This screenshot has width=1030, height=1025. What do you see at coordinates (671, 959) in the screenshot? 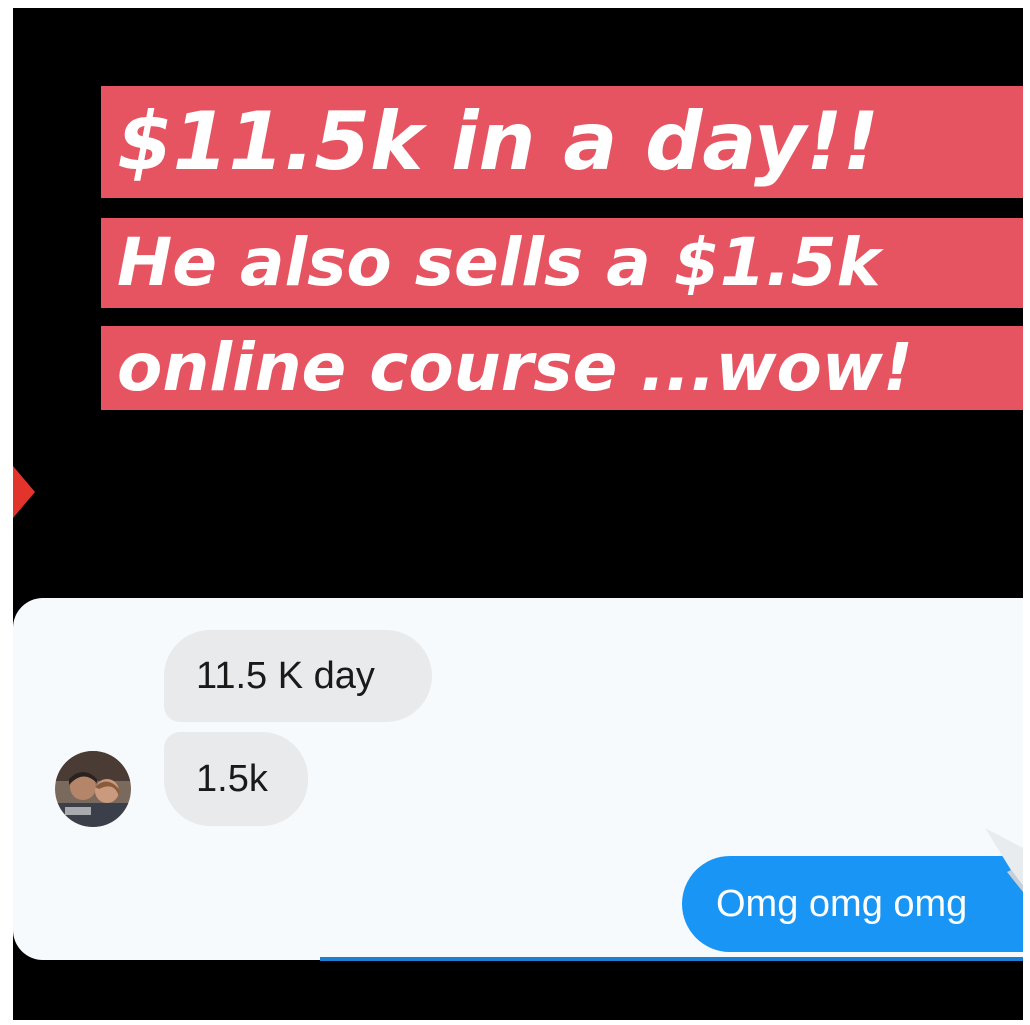
I see `divider` at bounding box center [671, 959].